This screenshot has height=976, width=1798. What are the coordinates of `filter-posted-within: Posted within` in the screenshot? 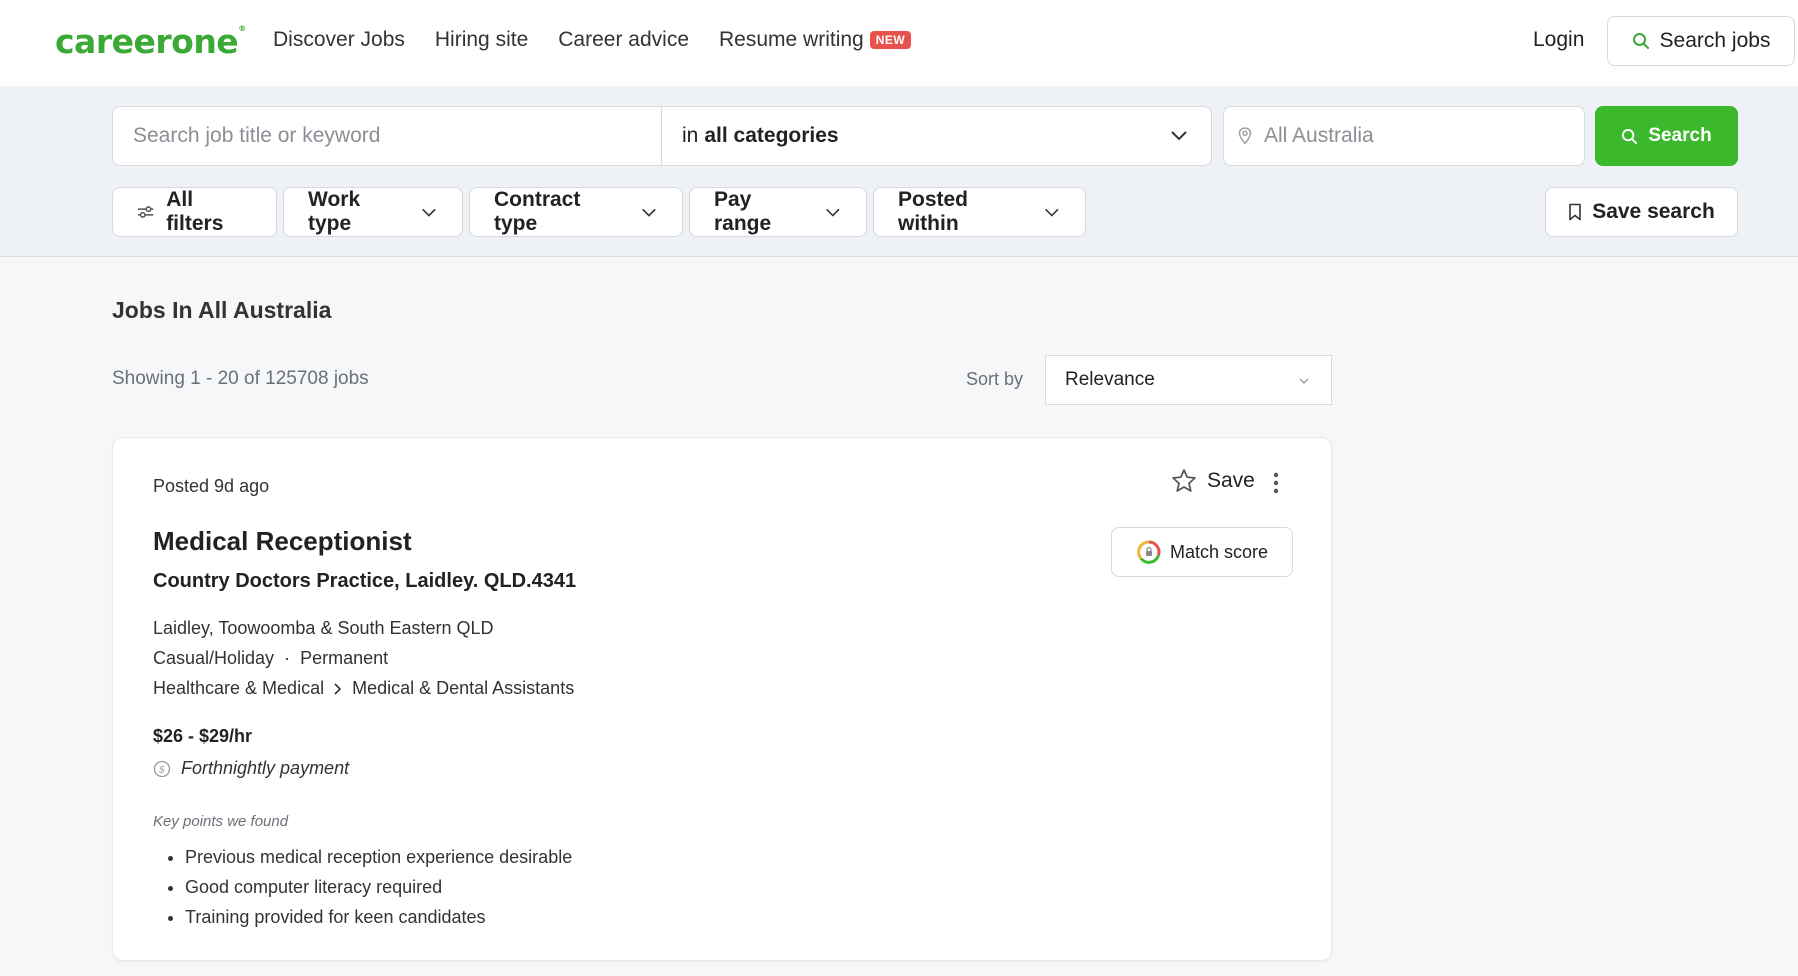 It's located at (979, 212).